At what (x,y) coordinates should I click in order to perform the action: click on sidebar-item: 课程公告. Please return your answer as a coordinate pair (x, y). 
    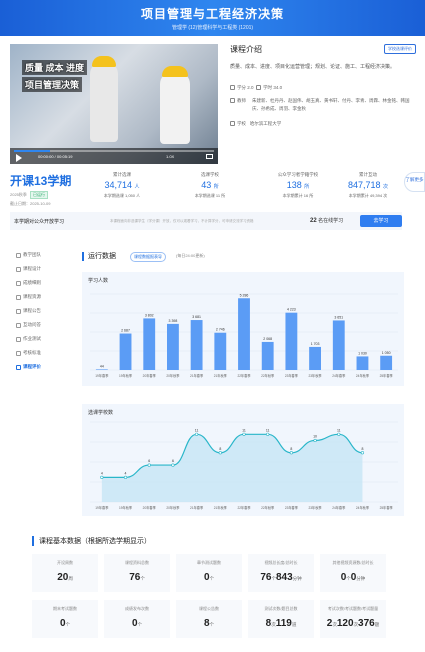
    Looking at the image, I should click on (44, 311).